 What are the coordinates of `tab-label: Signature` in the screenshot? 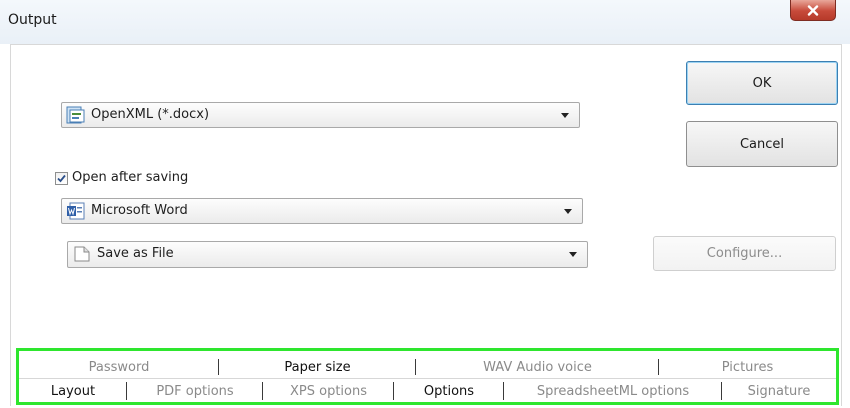 It's located at (779, 391).